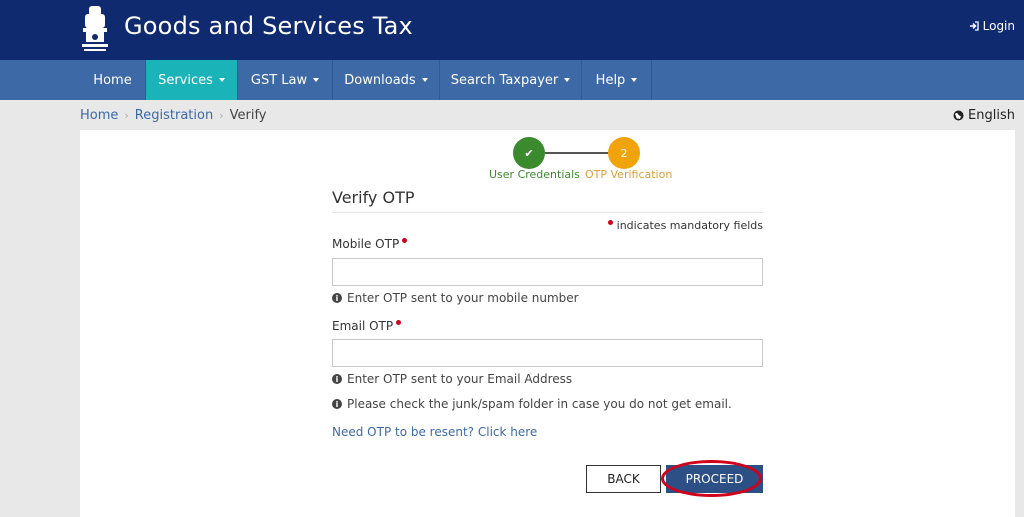 This screenshot has width=1024, height=517. I want to click on step-number: 2, so click(624, 153).